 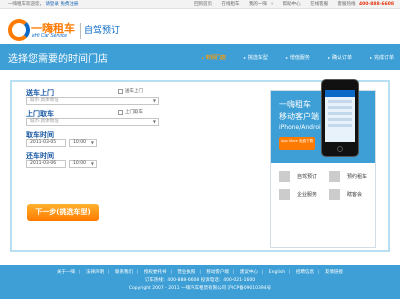 What do you see at coordinates (200, 26) in the screenshot?
I see `header: 一嗨租车 eHi Car Service 自驾预订` at bounding box center [200, 26].